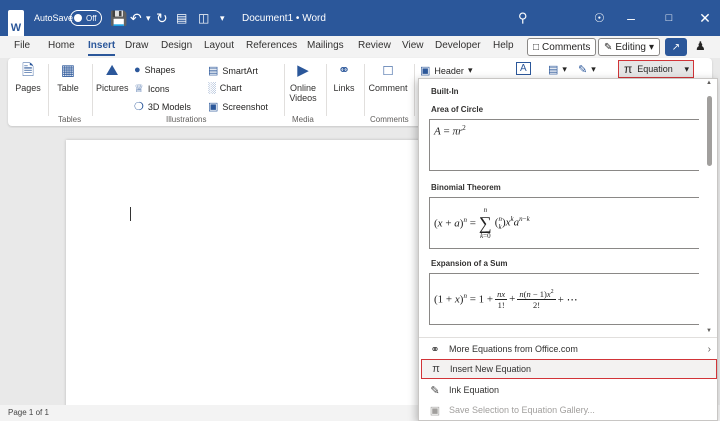 This screenshot has width=720, height=421. Describe the element at coordinates (388, 88) in the screenshot. I see `comment-label: Comment` at that location.